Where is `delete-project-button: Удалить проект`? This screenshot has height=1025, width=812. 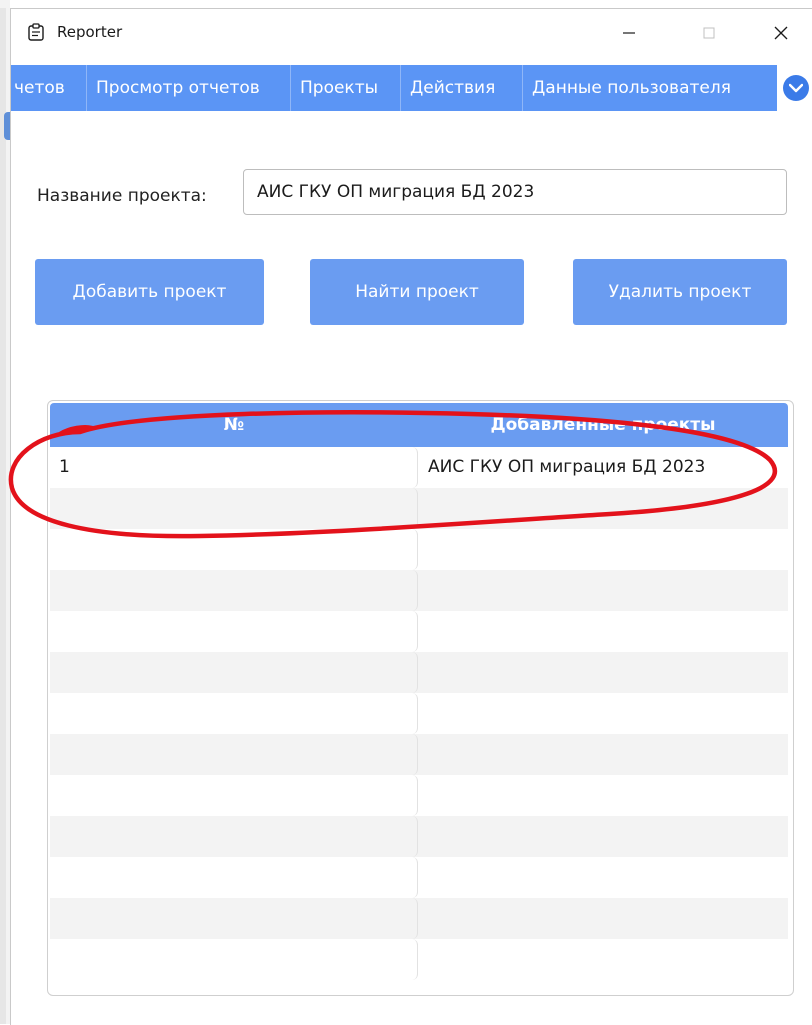
delete-project-button: Удалить проект is located at coordinates (680, 292).